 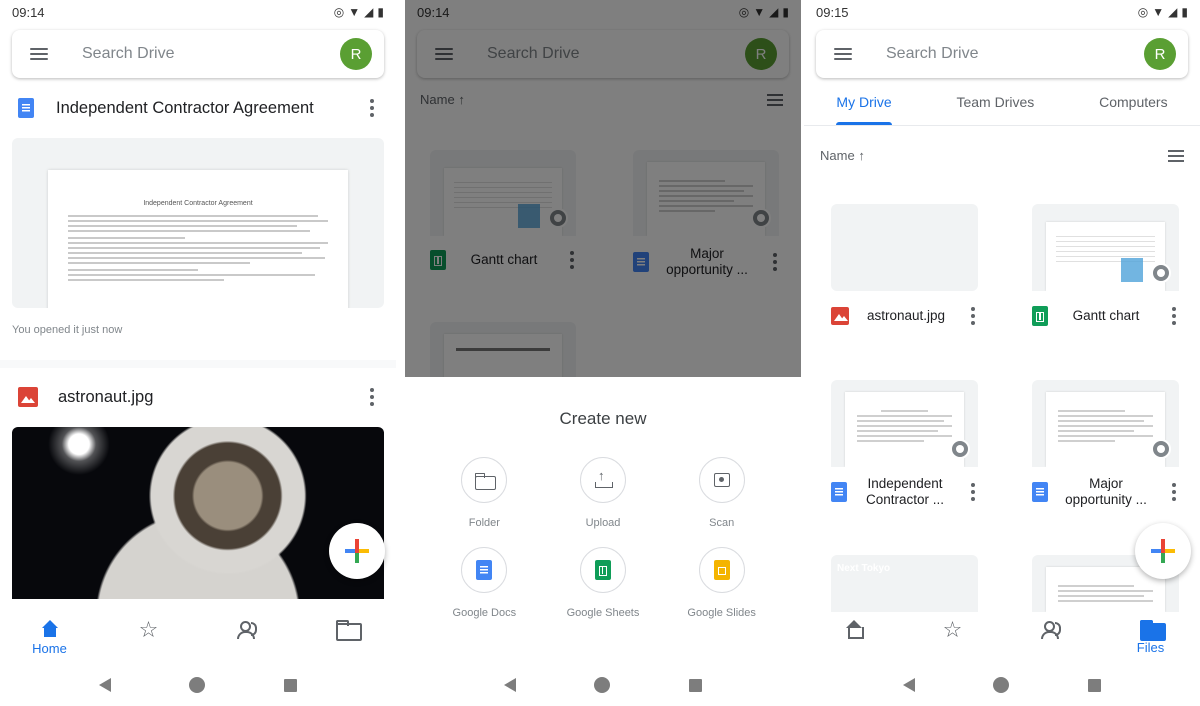 What do you see at coordinates (1105, 429) in the screenshot?
I see `document-thumbnail` at bounding box center [1105, 429].